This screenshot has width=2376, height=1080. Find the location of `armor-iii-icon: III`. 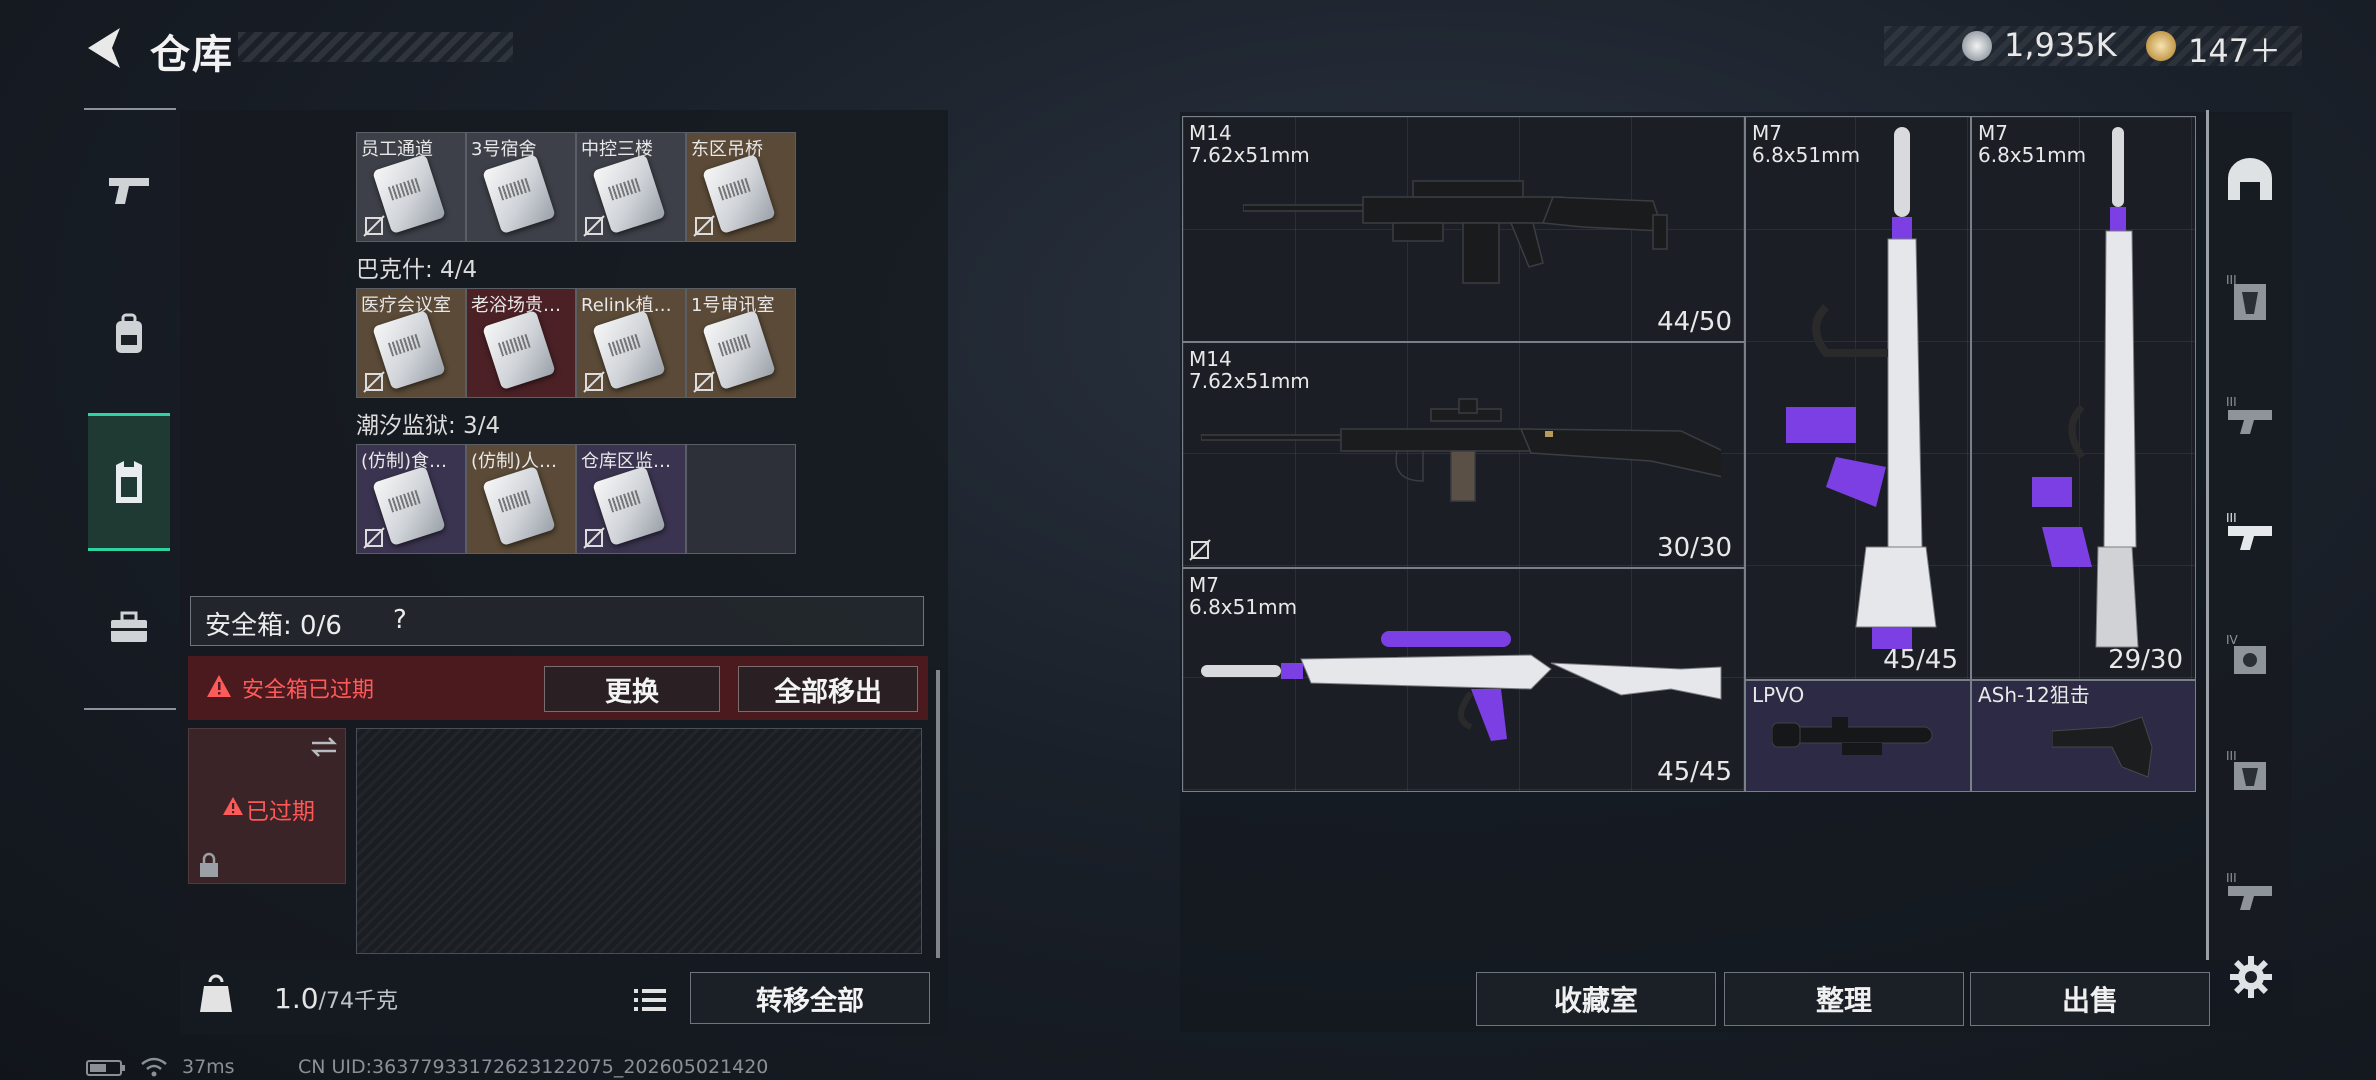

armor-iii-icon: III is located at coordinates (2250, 297).